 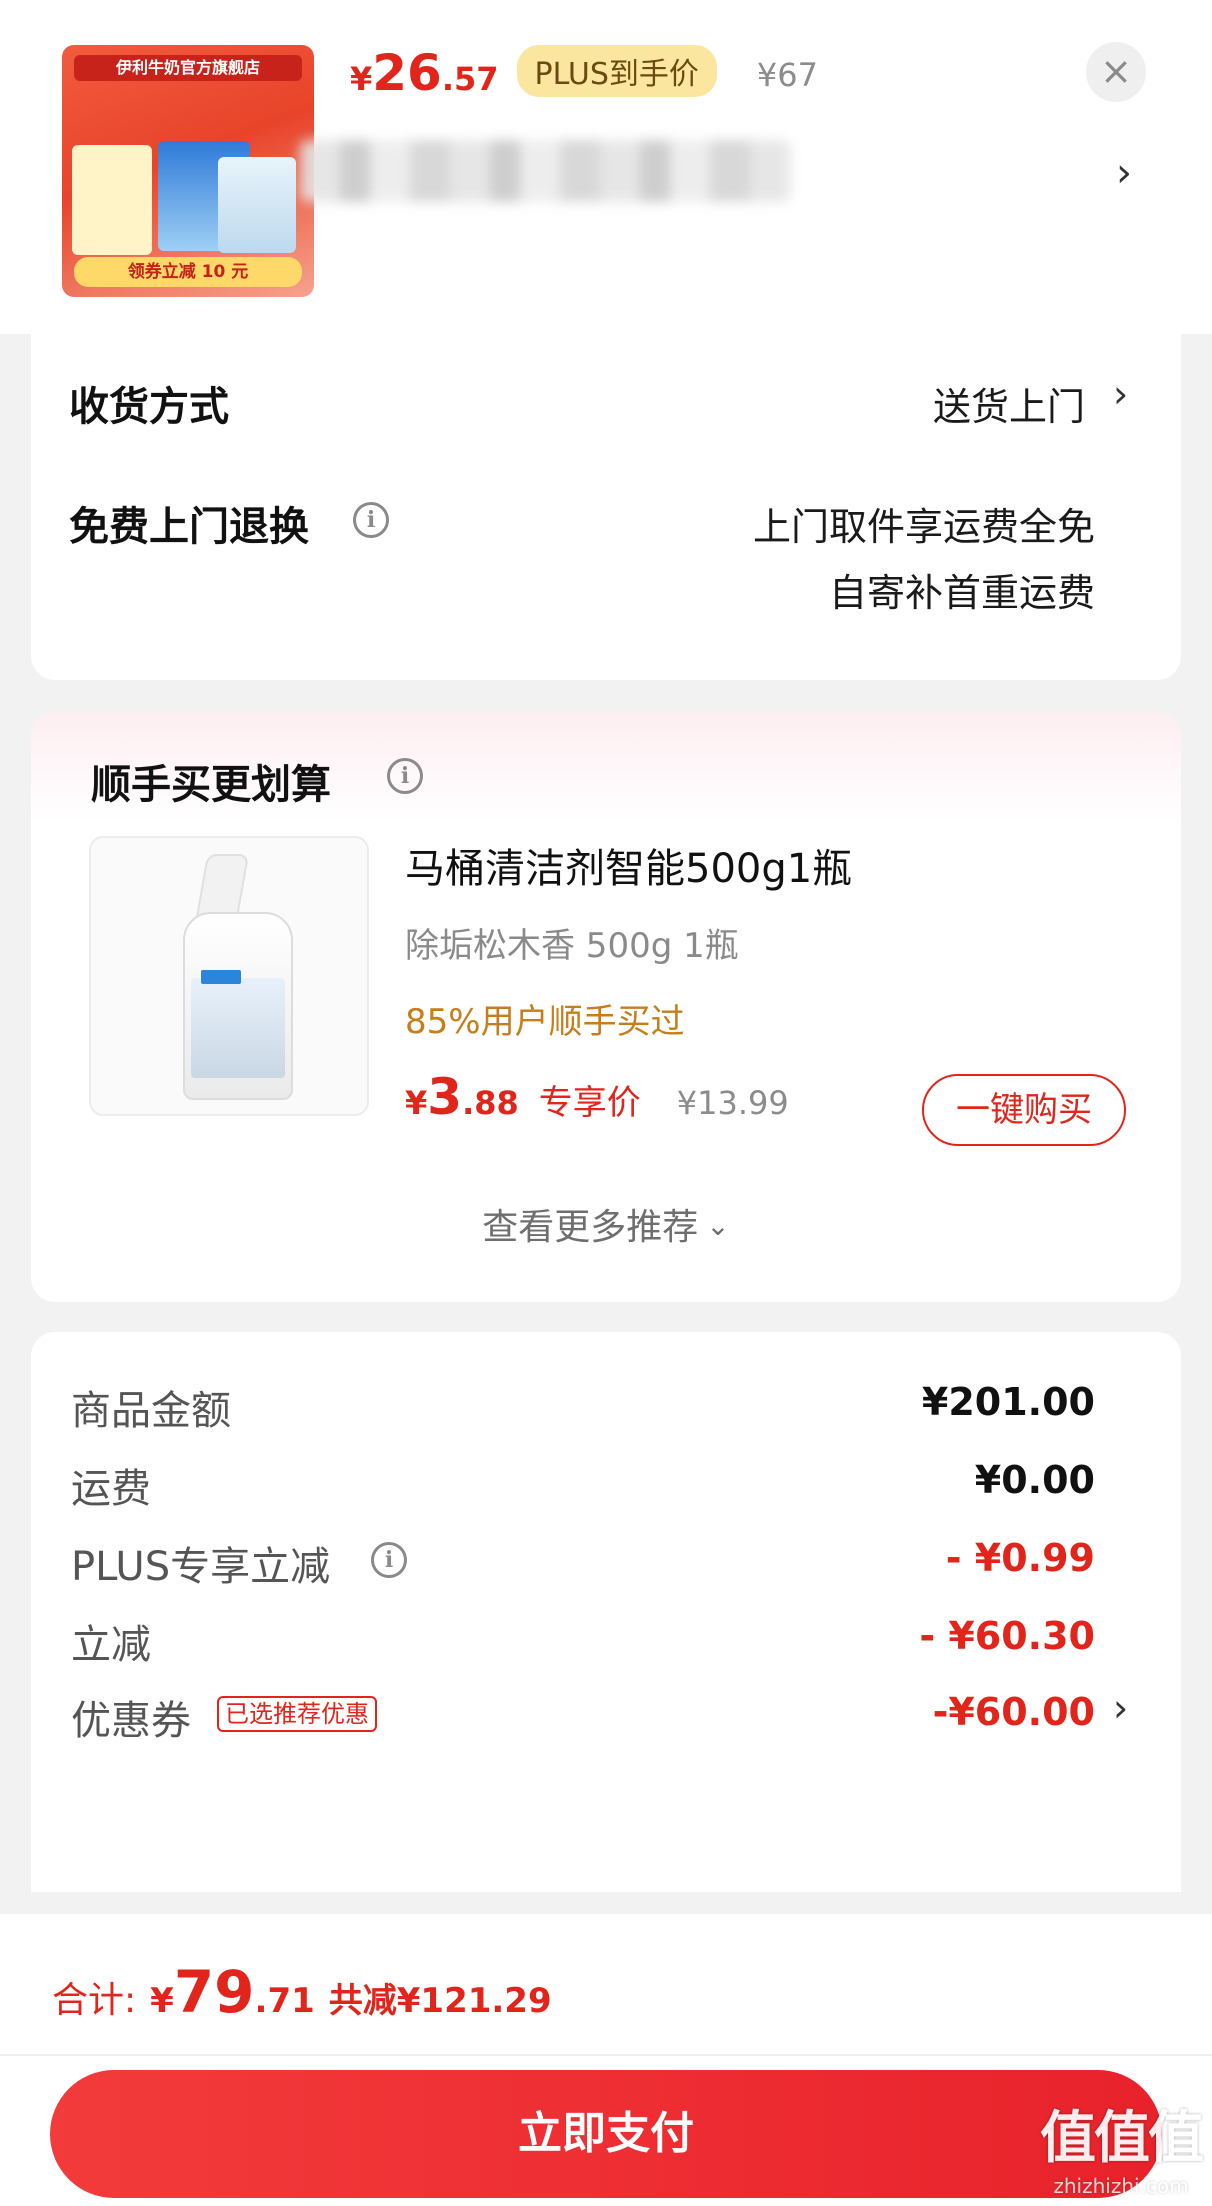 What do you see at coordinates (214, 1992) in the screenshot?
I see `price-integer: 79` at bounding box center [214, 1992].